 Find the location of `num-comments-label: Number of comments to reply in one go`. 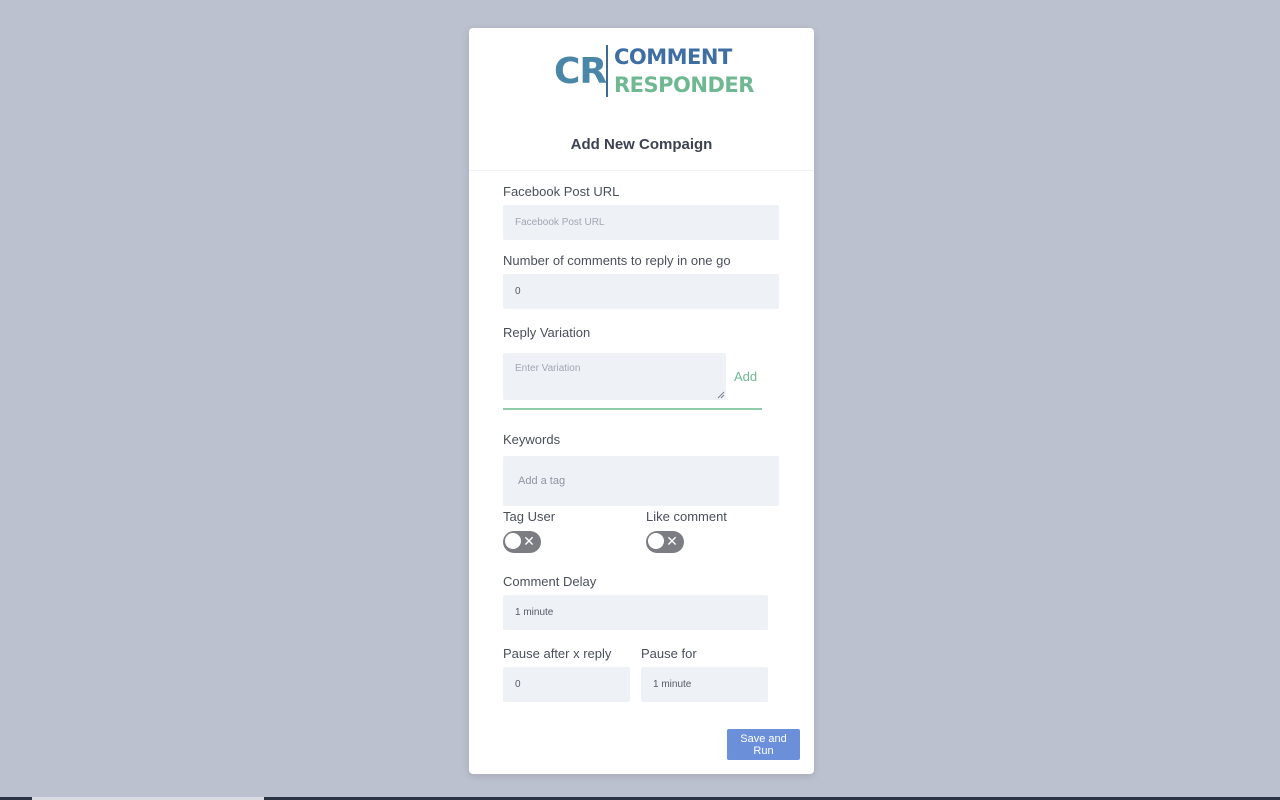

num-comments-label: Number of comments to reply in one go is located at coordinates (617, 260).